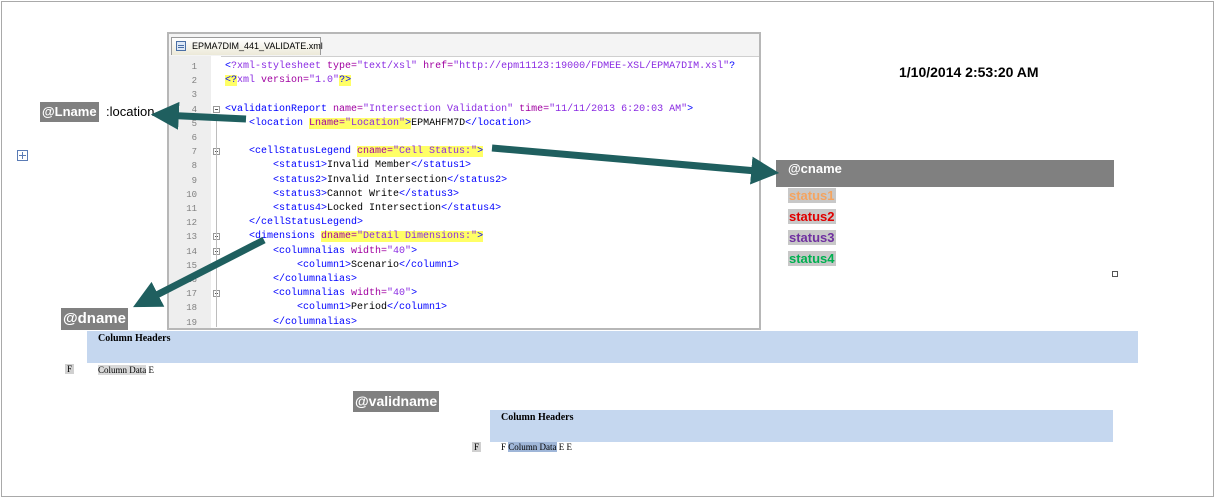 This screenshot has height=500, width=1217. Describe the element at coordinates (198, 115) in the screenshot. I see `arrow-location-to-lname` at that location.